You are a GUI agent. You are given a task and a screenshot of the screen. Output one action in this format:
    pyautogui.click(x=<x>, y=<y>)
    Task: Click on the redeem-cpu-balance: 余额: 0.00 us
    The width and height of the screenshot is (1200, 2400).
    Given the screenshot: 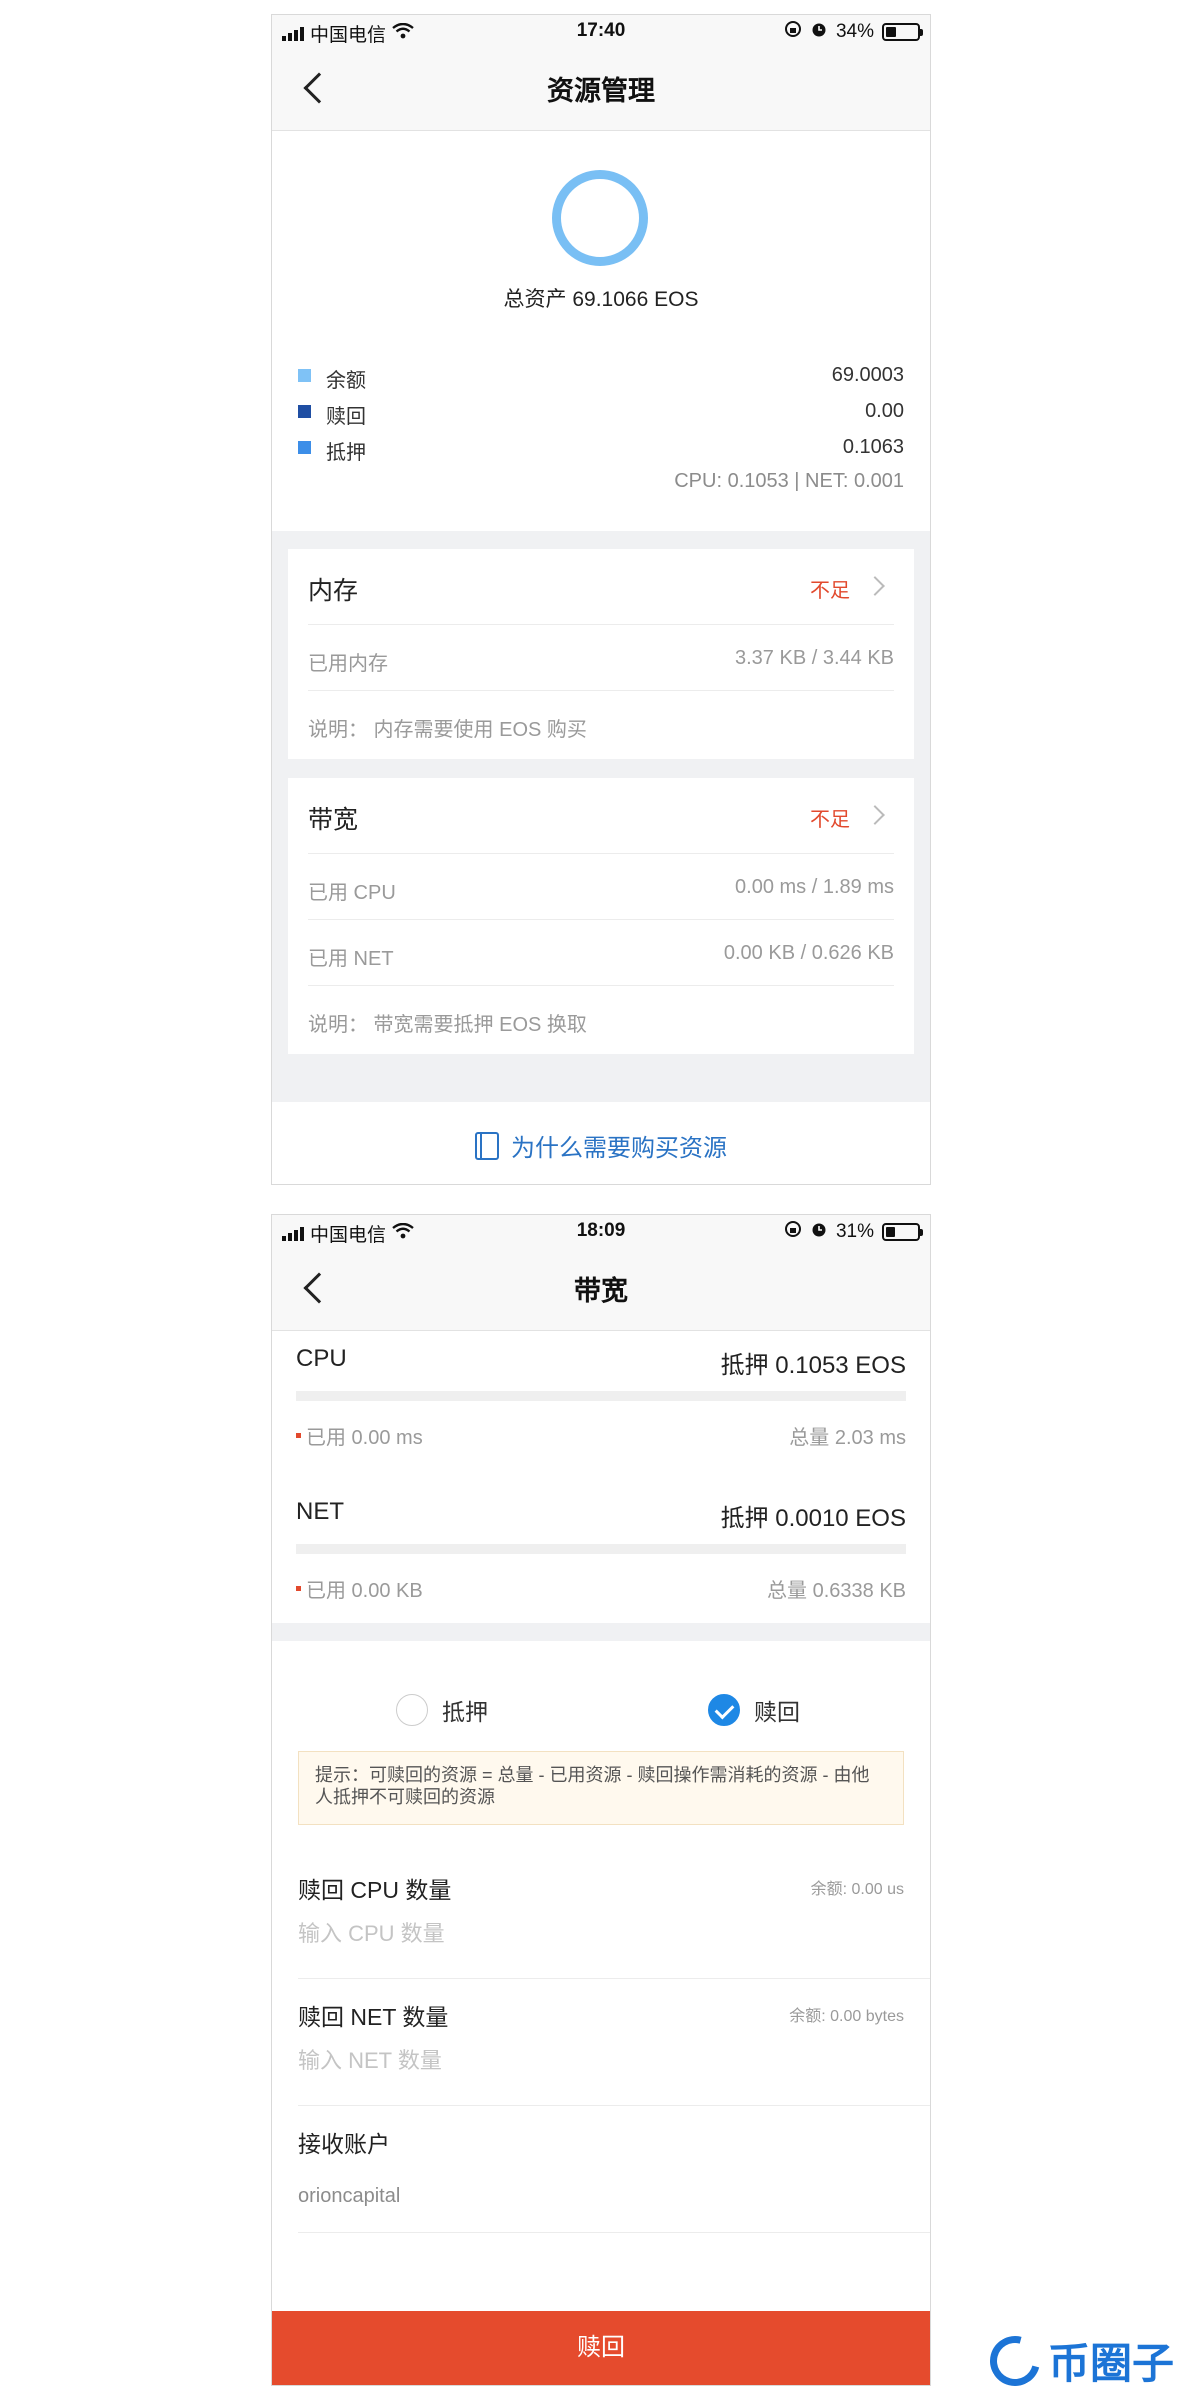 What is the action you would take?
    pyautogui.click(x=857, y=1889)
    